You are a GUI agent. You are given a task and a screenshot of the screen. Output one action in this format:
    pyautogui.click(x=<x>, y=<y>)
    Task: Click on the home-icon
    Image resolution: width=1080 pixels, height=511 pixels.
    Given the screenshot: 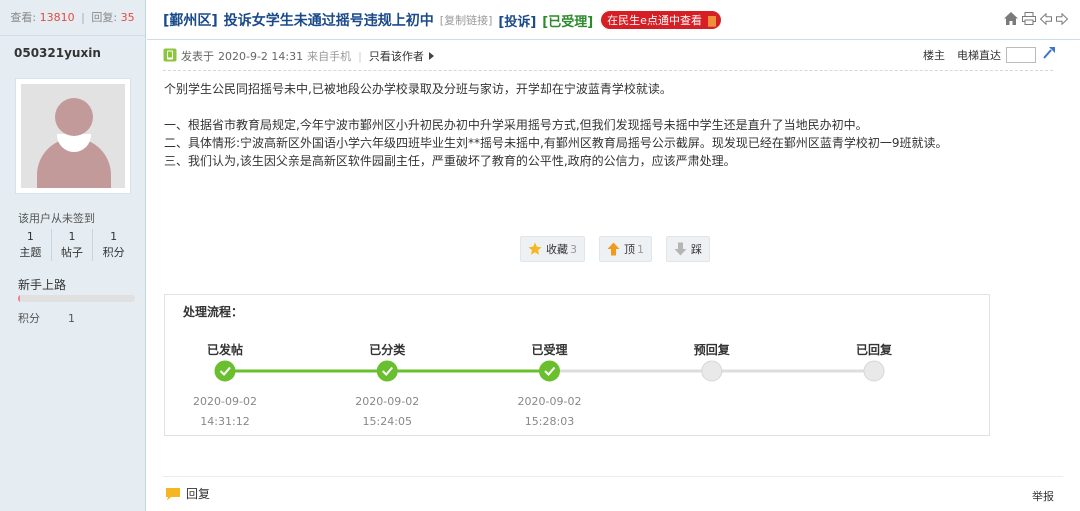 What is the action you would take?
    pyautogui.click(x=1011, y=18)
    